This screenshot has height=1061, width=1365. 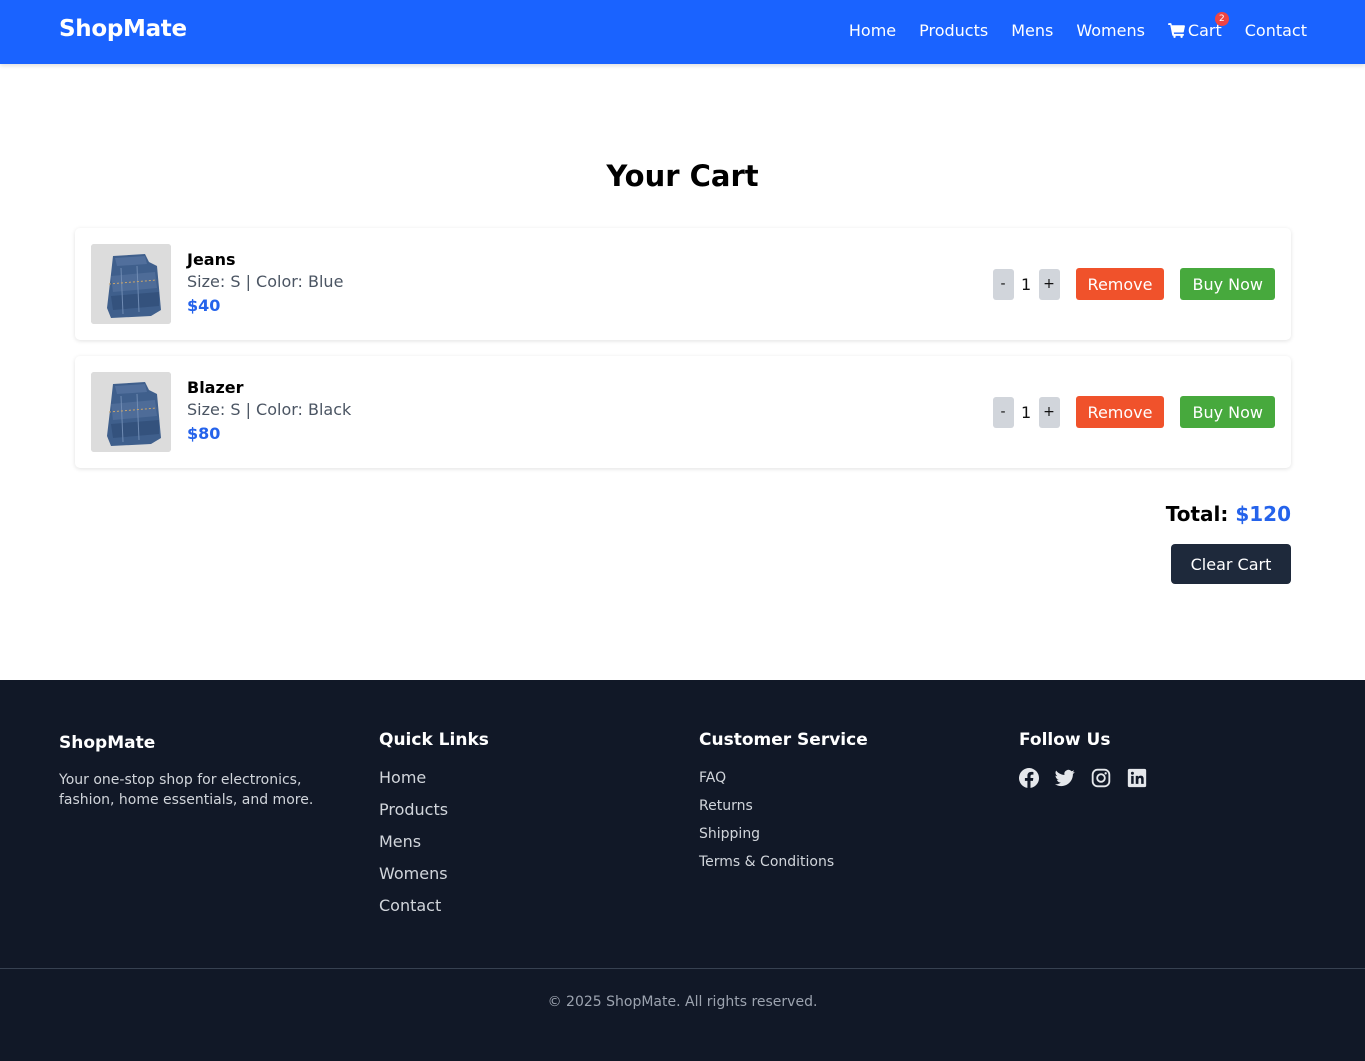 I want to click on footer-divider, so click(x=682, y=968).